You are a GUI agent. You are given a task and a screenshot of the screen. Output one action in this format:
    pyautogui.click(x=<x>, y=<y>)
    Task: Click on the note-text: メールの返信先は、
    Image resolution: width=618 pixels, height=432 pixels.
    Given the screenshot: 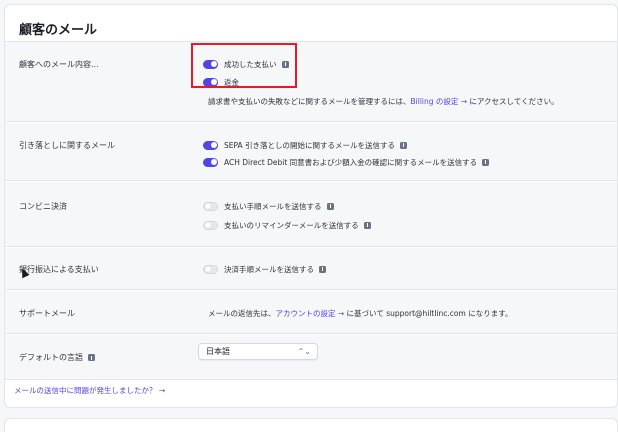 What is the action you would take?
    pyautogui.click(x=242, y=313)
    